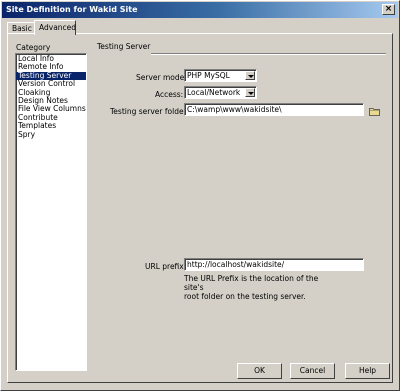 Image resolution: width=400 pixels, height=391 pixels. I want to click on testing-server-folder-input: C:\wamp\www\wakidsite\, so click(274, 109).